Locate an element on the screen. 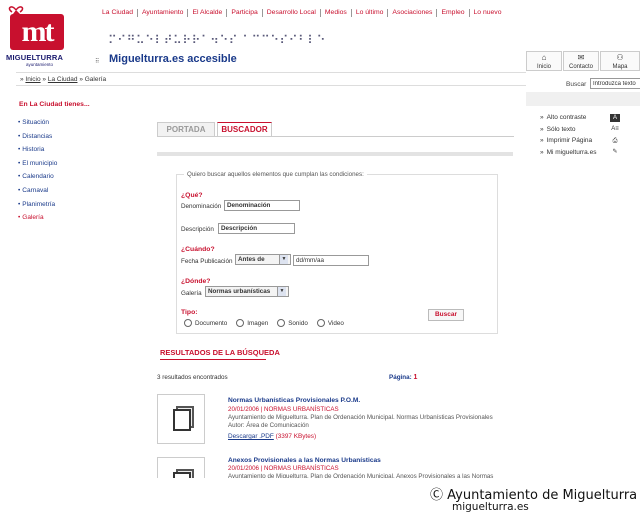  radio-documento is located at coordinates (188, 323).